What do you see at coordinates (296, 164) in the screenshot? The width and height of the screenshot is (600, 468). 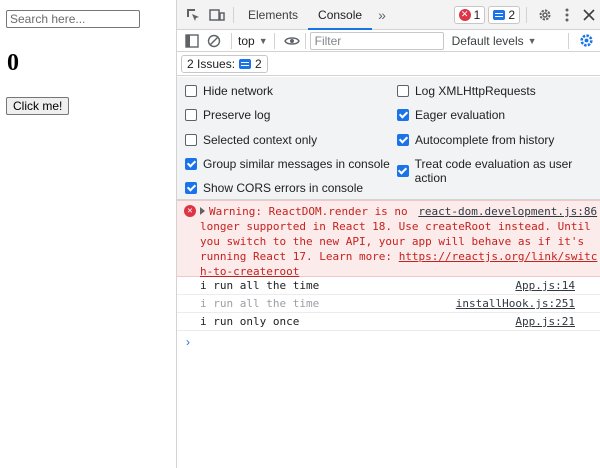 I see `setting-label: Group similar messages in console` at bounding box center [296, 164].